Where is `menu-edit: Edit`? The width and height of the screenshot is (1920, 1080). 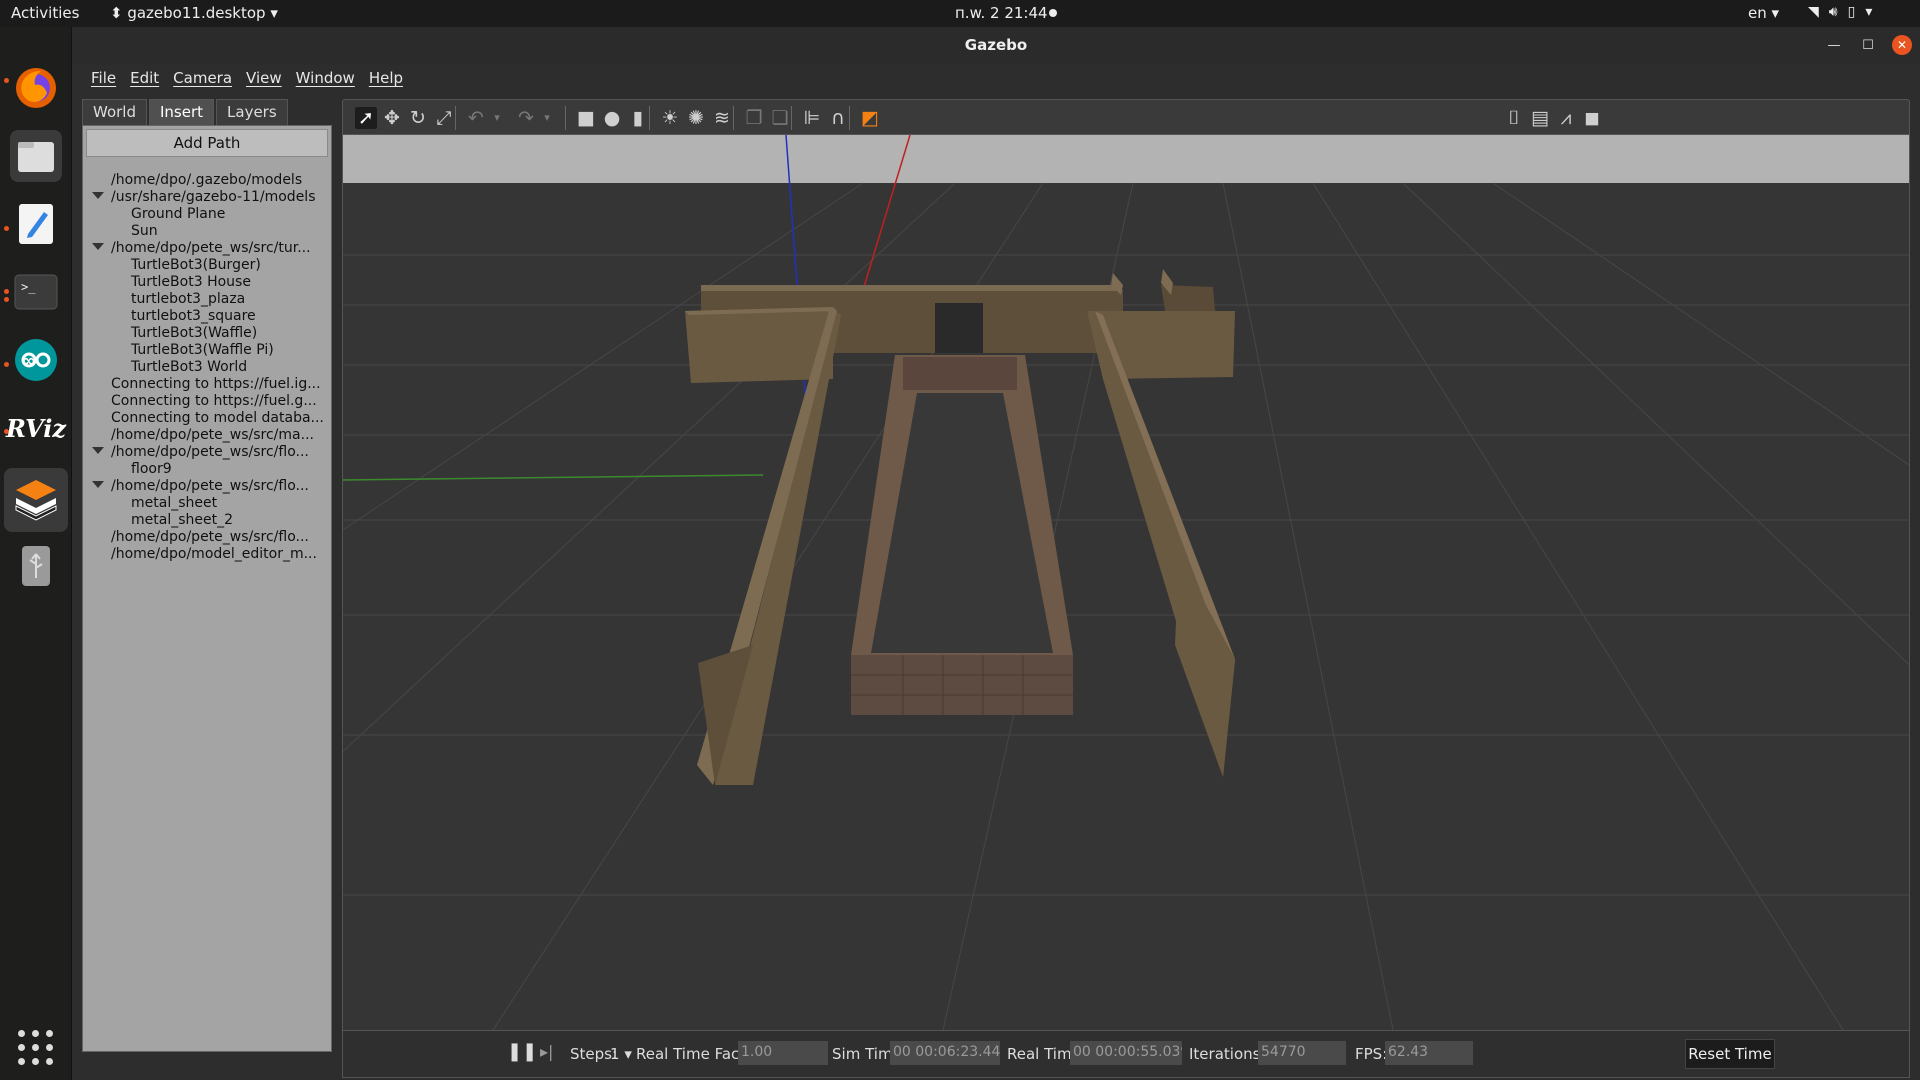 menu-edit: Edit is located at coordinates (144, 79).